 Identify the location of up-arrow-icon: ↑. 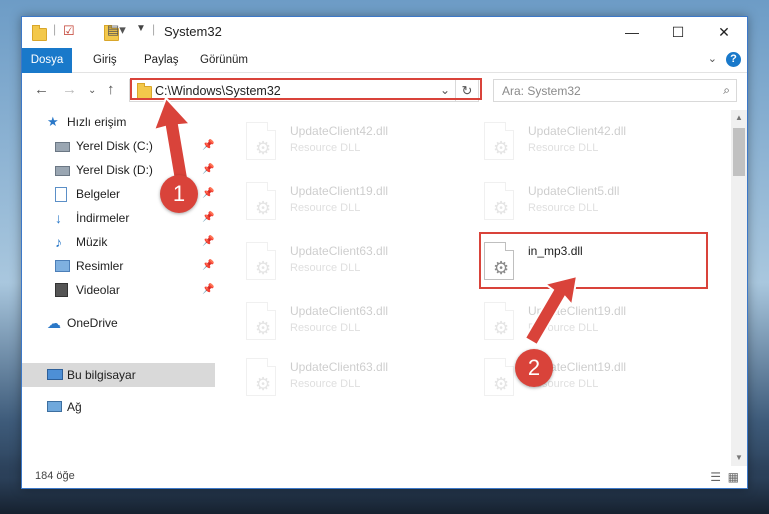
(111, 89).